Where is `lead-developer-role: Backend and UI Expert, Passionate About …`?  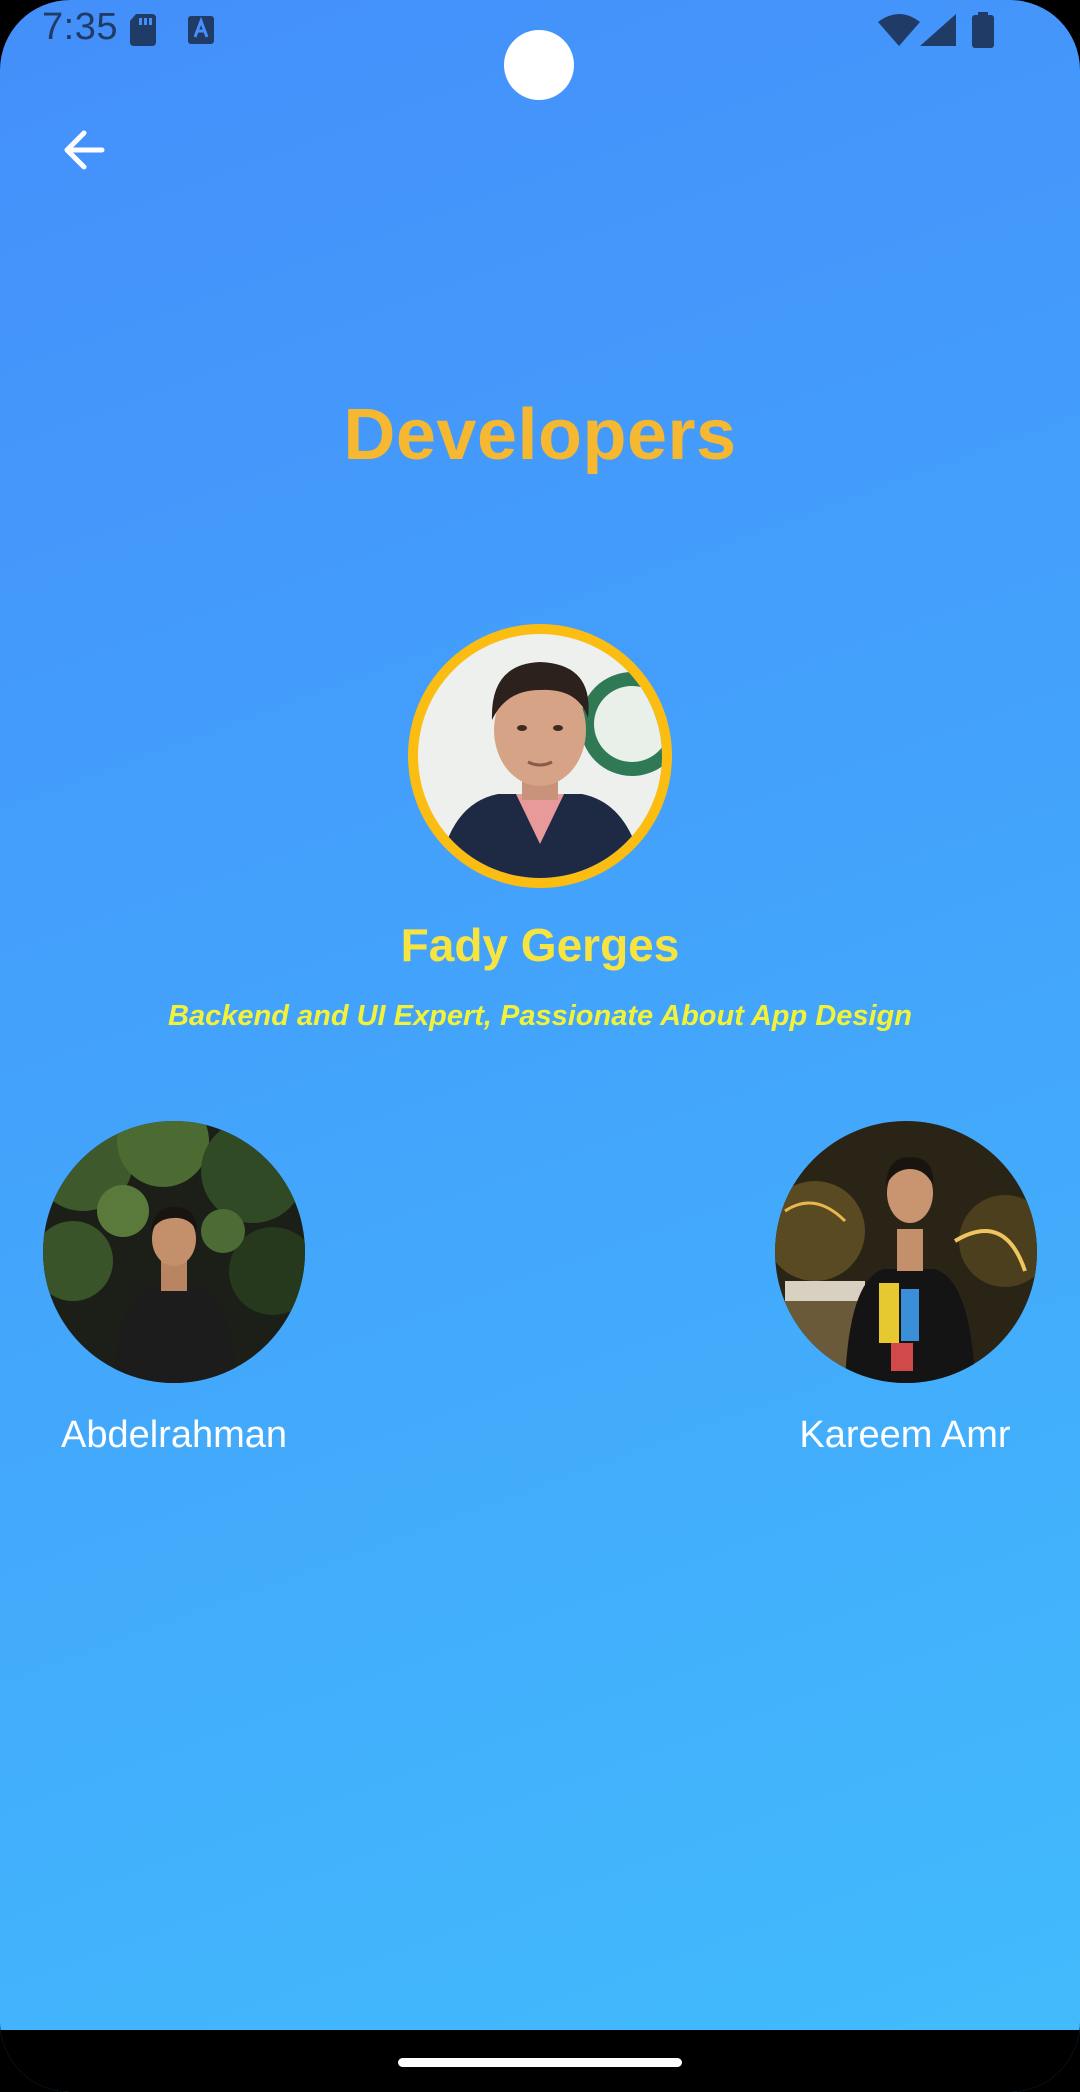
lead-developer-role: Backend and UI Expert, Passionate About … is located at coordinates (540, 1016).